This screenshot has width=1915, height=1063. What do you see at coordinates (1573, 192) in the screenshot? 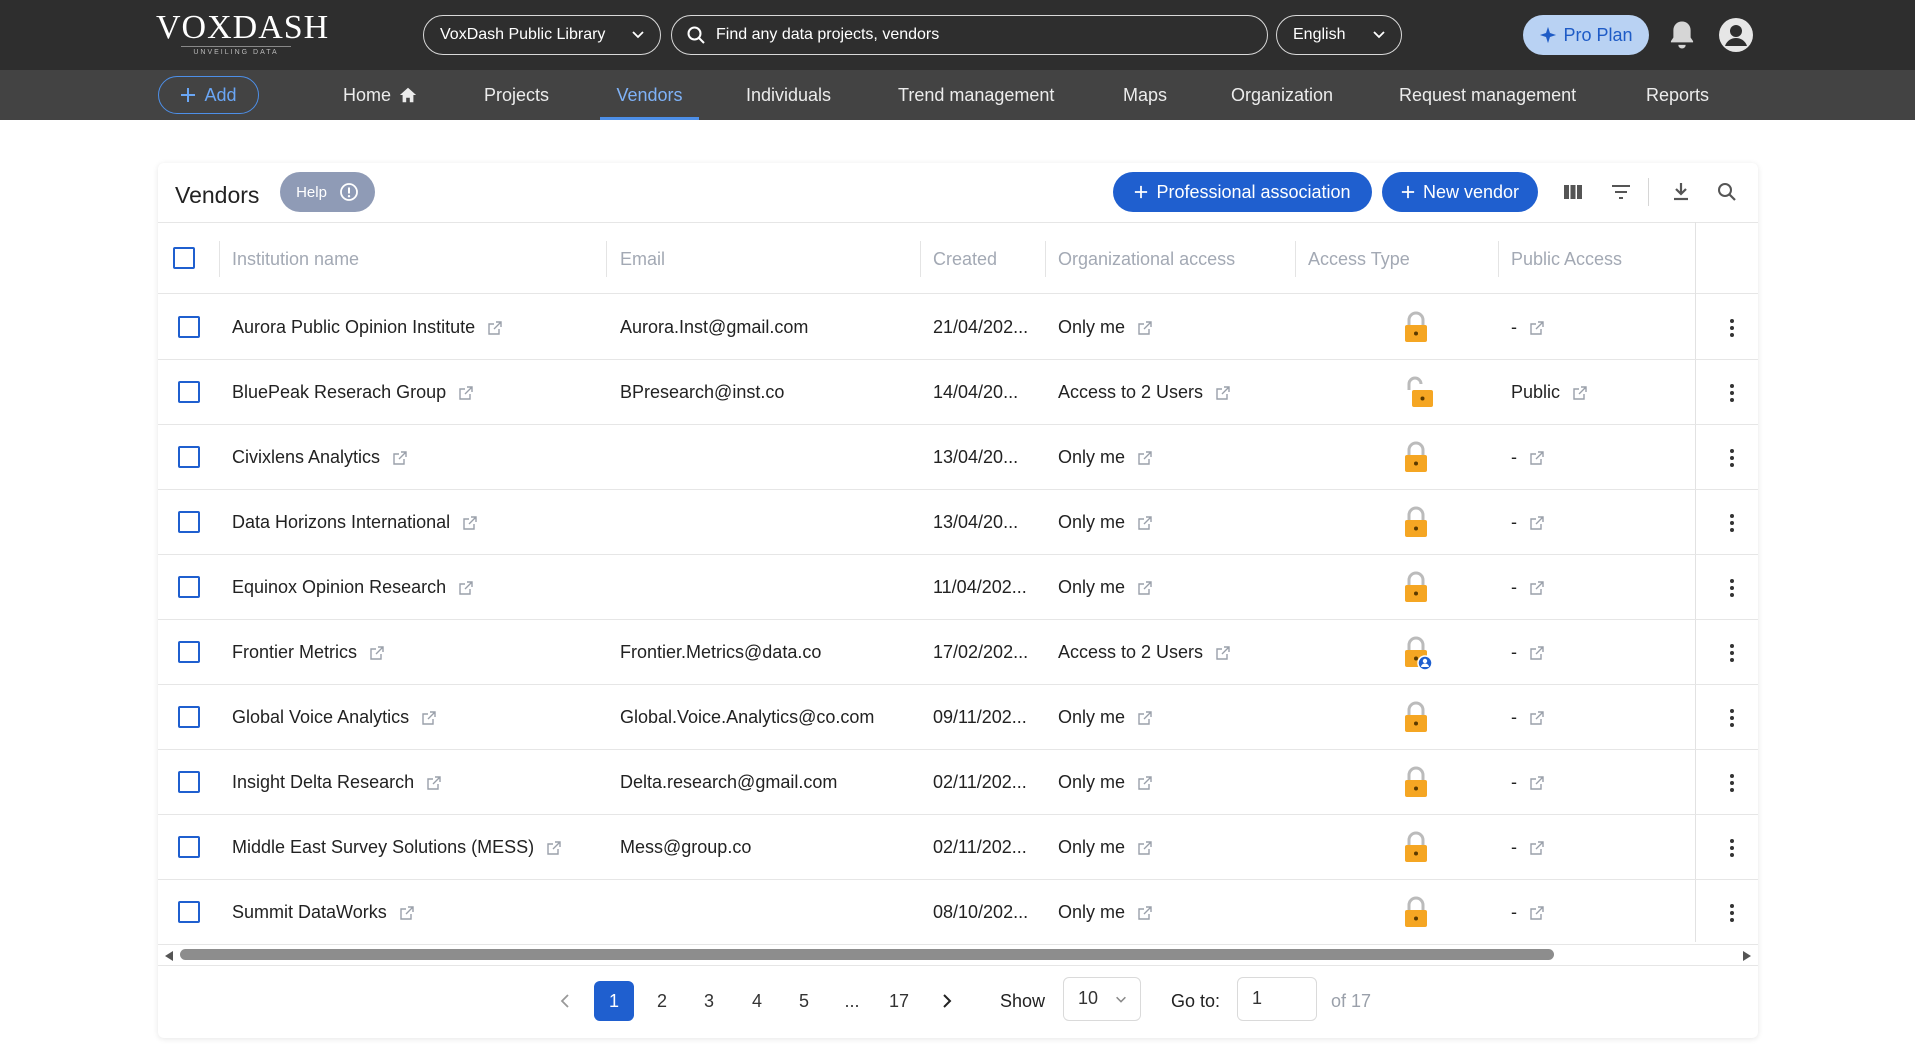
I see `columns-icon` at bounding box center [1573, 192].